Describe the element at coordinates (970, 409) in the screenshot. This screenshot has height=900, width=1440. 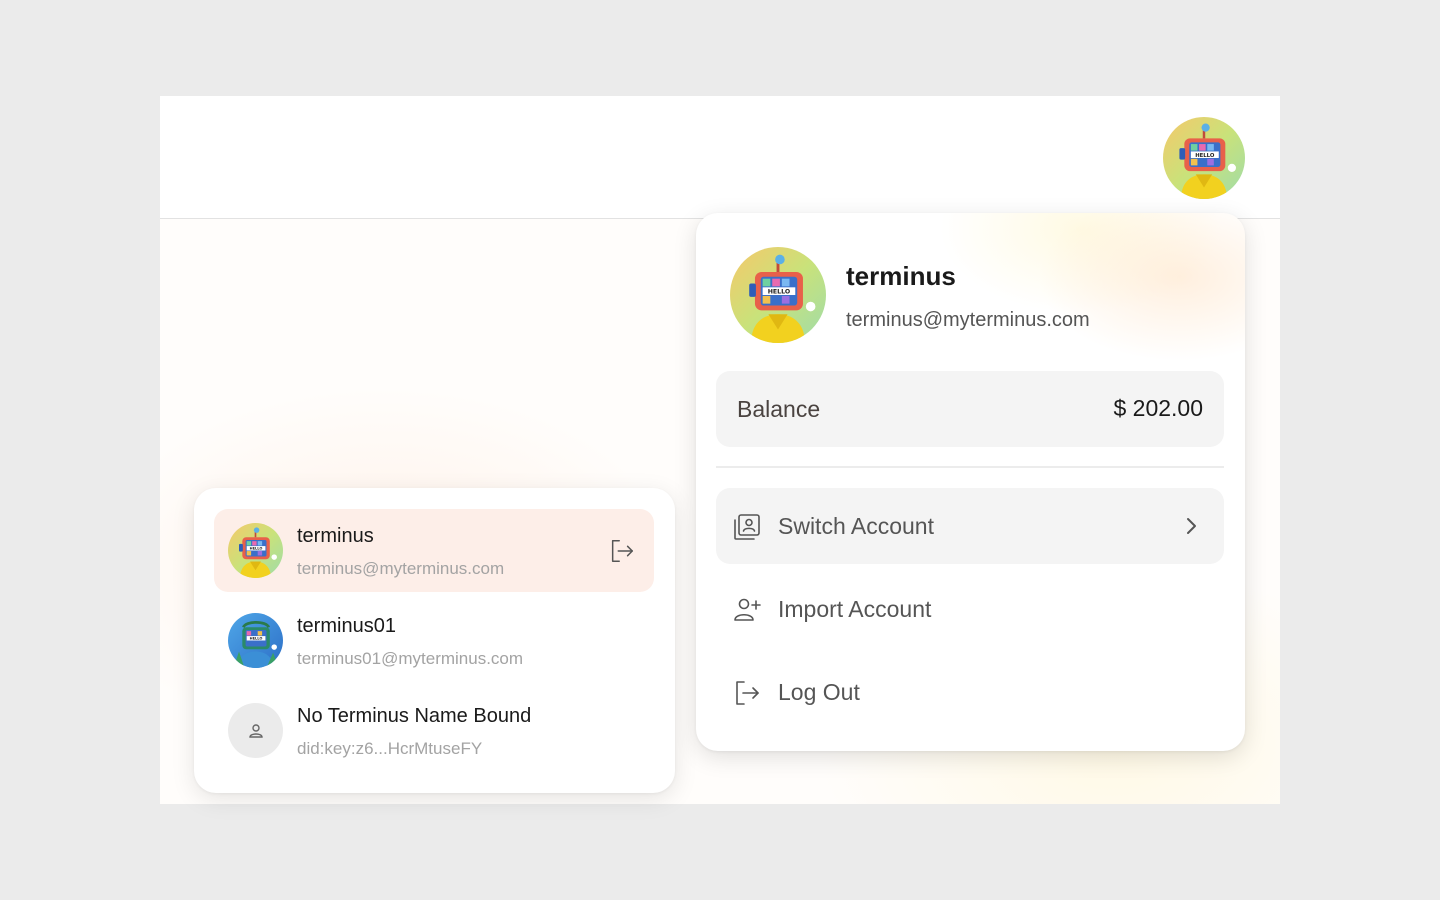
I see `balance-card: Balance $ 202.00` at that location.